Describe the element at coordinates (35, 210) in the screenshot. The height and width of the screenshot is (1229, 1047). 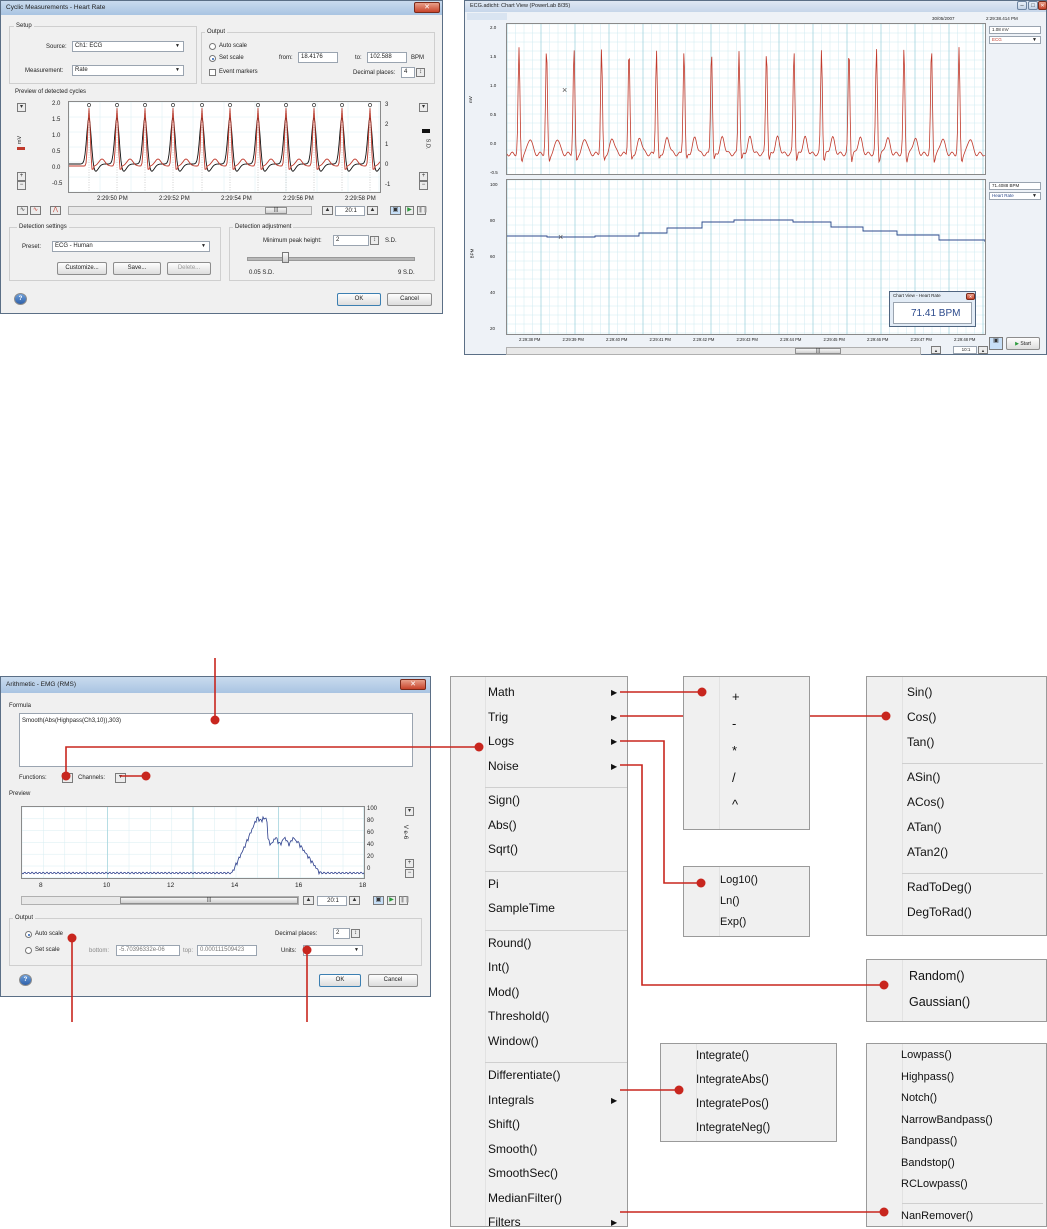
I see `waveform-marked-icon: ∿` at that location.